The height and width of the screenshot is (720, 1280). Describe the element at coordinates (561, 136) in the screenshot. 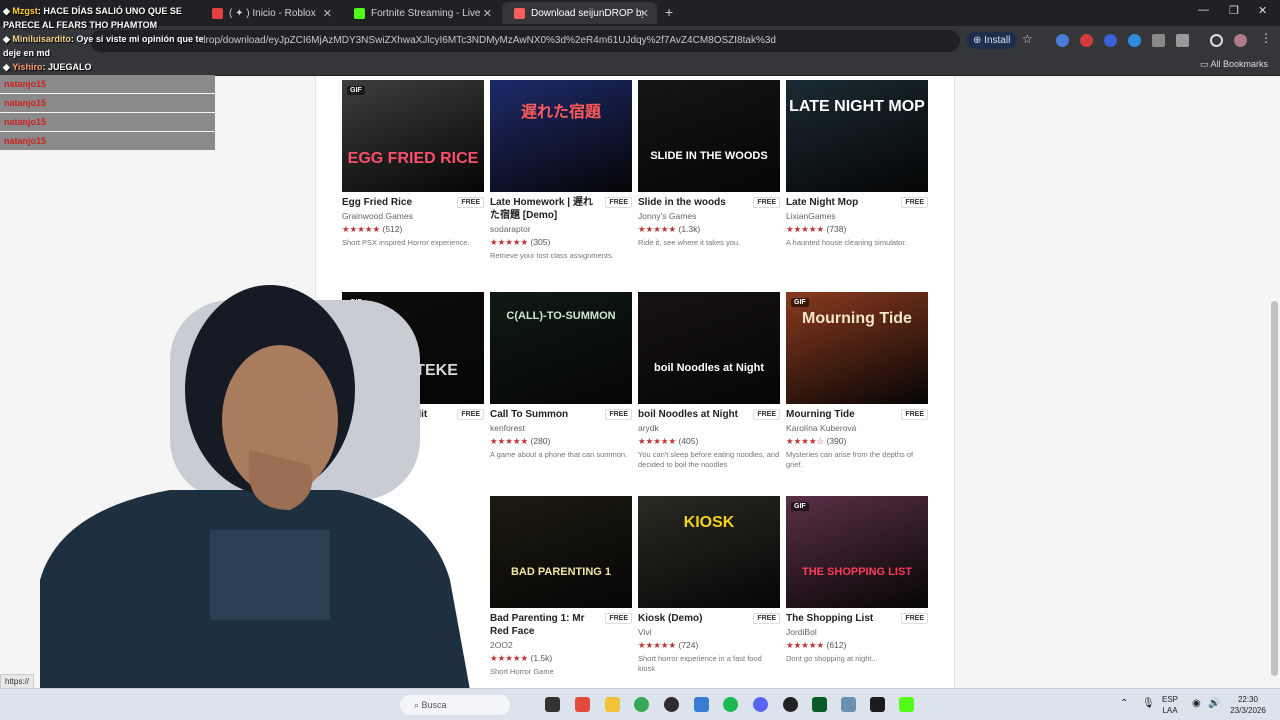

I see `game-thumbnail: 遅れた宿題` at that location.